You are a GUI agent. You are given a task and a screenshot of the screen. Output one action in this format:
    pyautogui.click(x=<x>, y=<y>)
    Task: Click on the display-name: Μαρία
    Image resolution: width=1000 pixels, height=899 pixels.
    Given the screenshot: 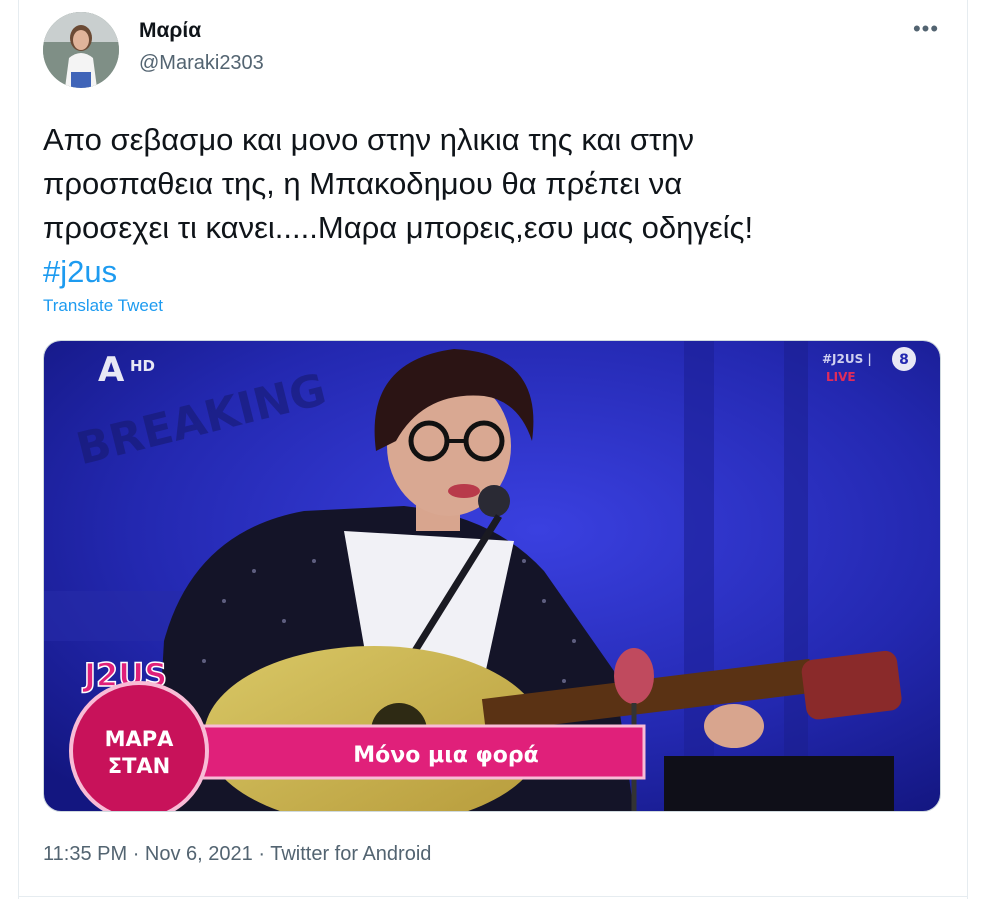 What is the action you would take?
    pyautogui.click(x=170, y=31)
    